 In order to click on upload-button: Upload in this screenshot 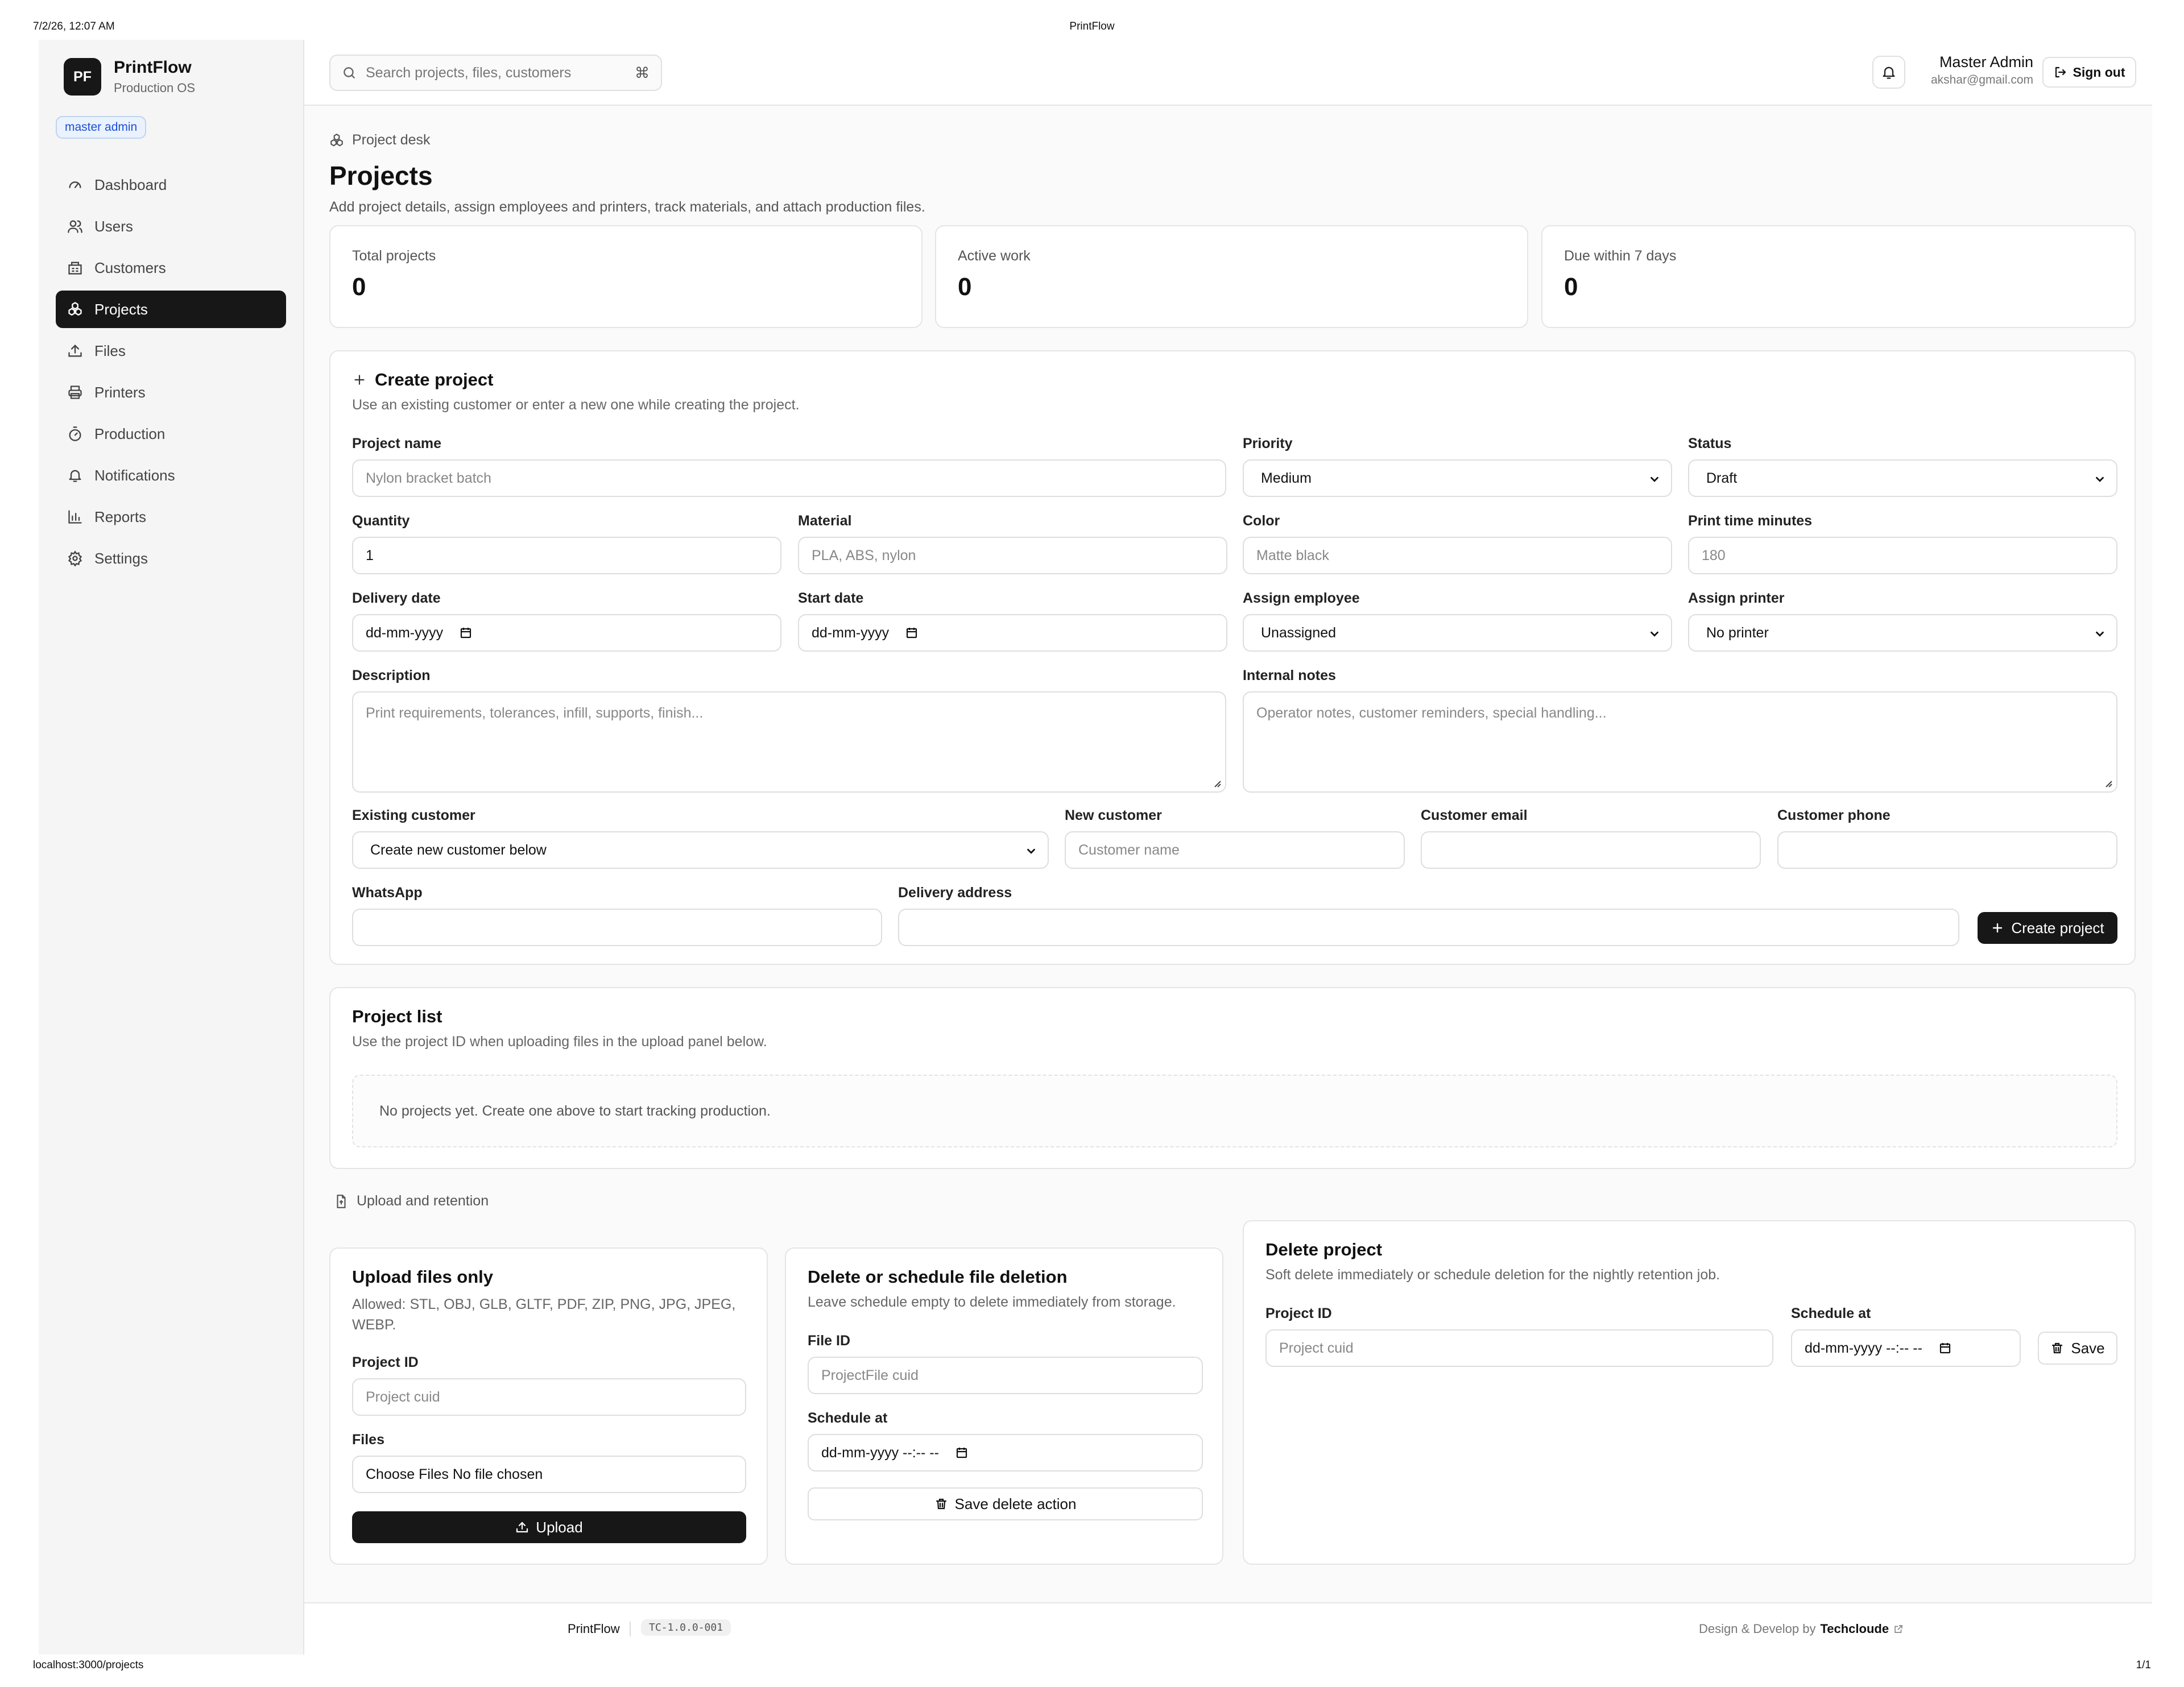, I will do `click(549, 1527)`.